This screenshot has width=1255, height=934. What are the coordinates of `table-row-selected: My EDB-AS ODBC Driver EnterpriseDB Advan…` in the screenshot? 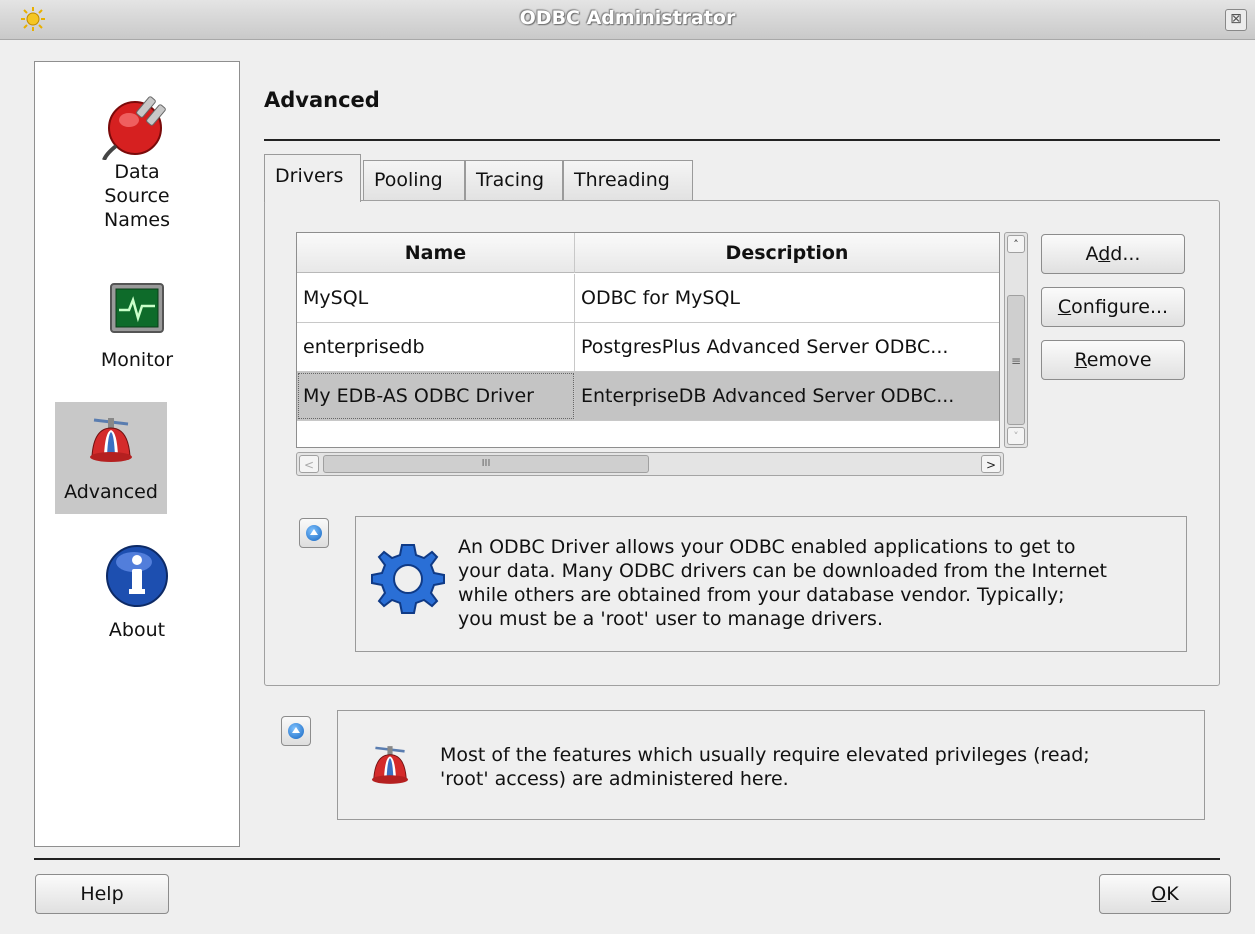 It's located at (648, 396).